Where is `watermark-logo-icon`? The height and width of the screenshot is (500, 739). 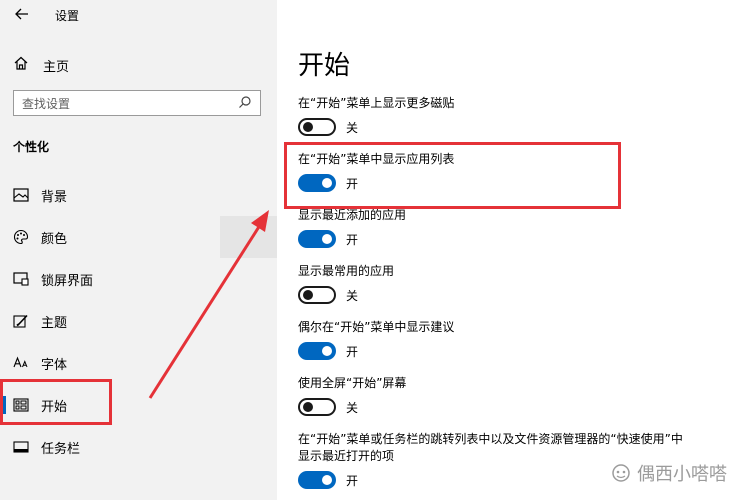 watermark-logo-icon is located at coordinates (621, 473).